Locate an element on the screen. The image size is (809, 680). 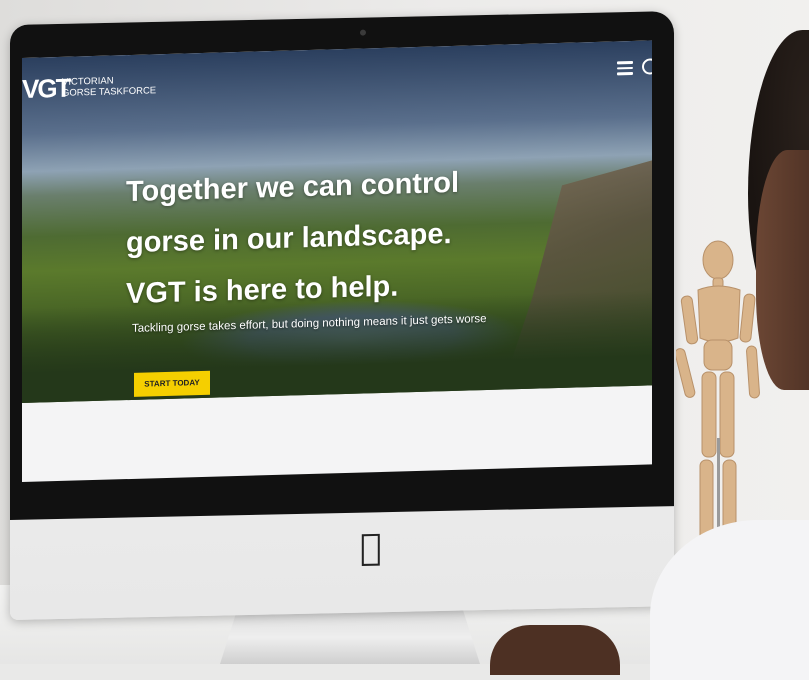
logo-wordmark: VICTORIAN GORSE TASKFORCE is located at coordinates (109, 86).